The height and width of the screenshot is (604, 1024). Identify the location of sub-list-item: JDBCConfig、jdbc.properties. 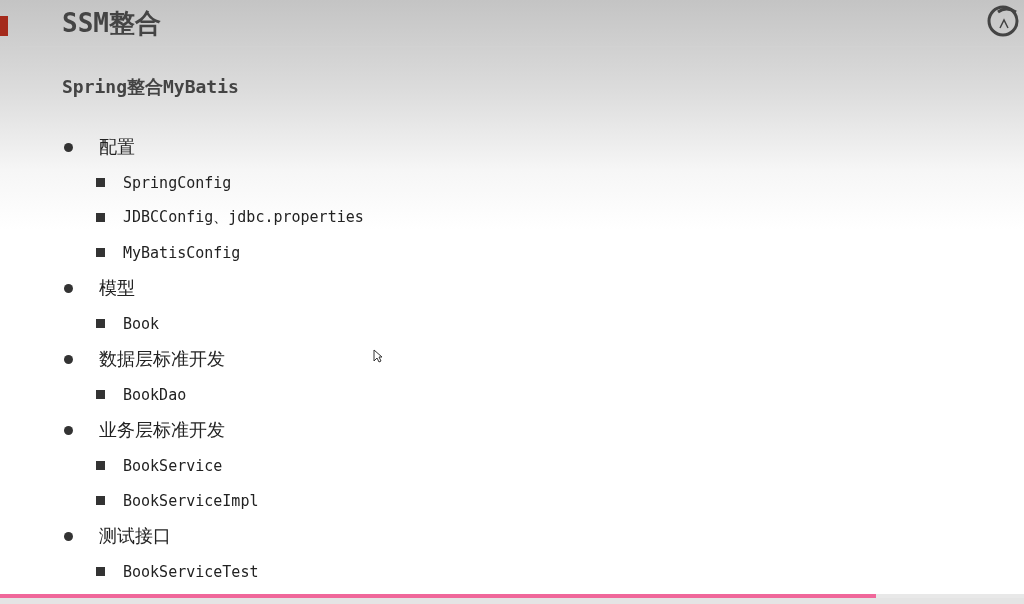
(243, 217).